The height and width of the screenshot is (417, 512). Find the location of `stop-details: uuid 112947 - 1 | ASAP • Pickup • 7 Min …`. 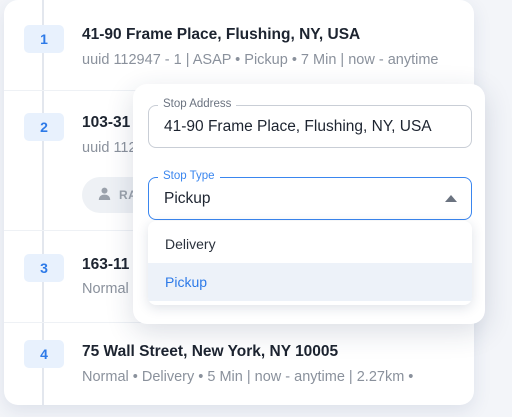

stop-details: uuid 112947 - 1 | ASAP • Pickup • 7 Min … is located at coordinates (260, 60).